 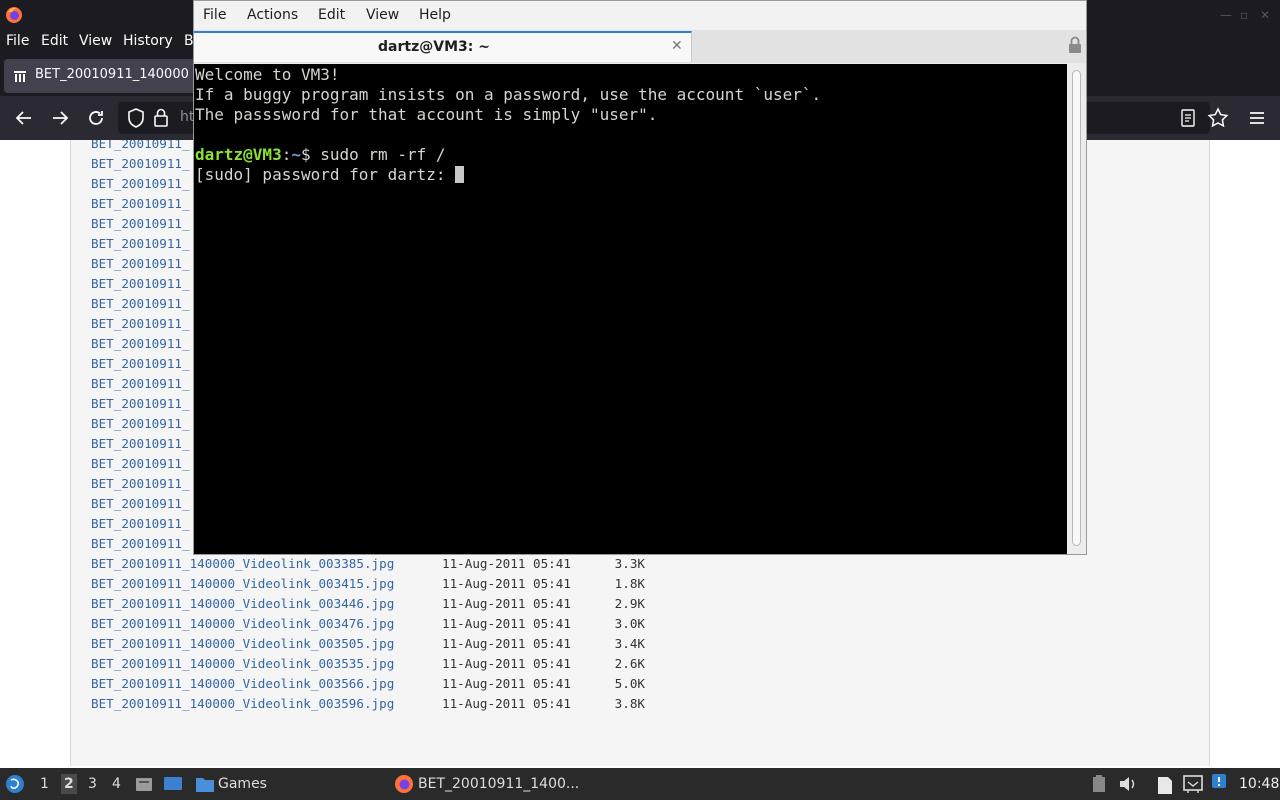 I want to click on games-launcher: Games, so click(x=242, y=784).